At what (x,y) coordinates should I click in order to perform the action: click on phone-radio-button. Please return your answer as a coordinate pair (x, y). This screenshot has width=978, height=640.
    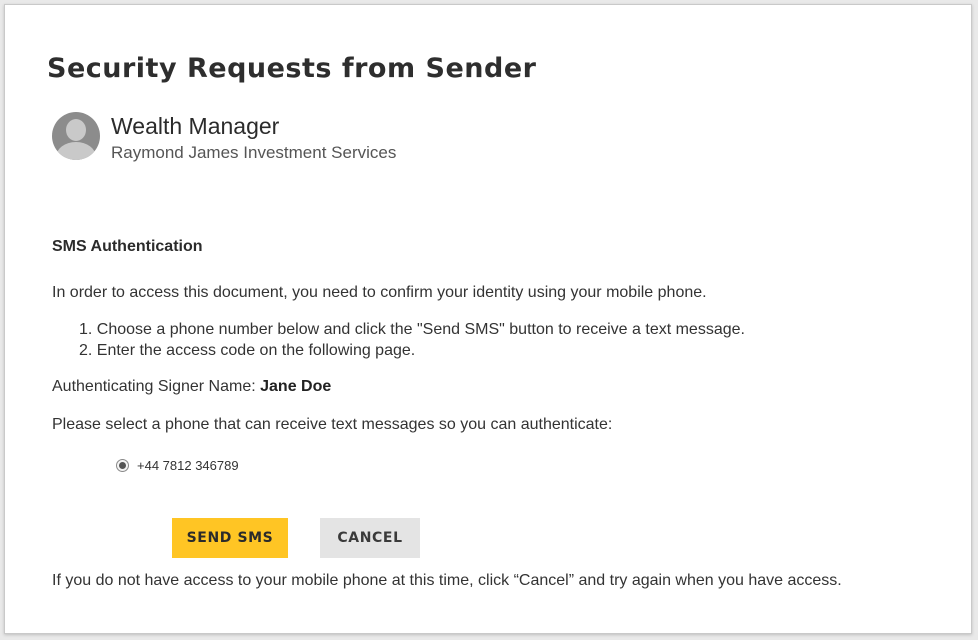
    Looking at the image, I should click on (122, 465).